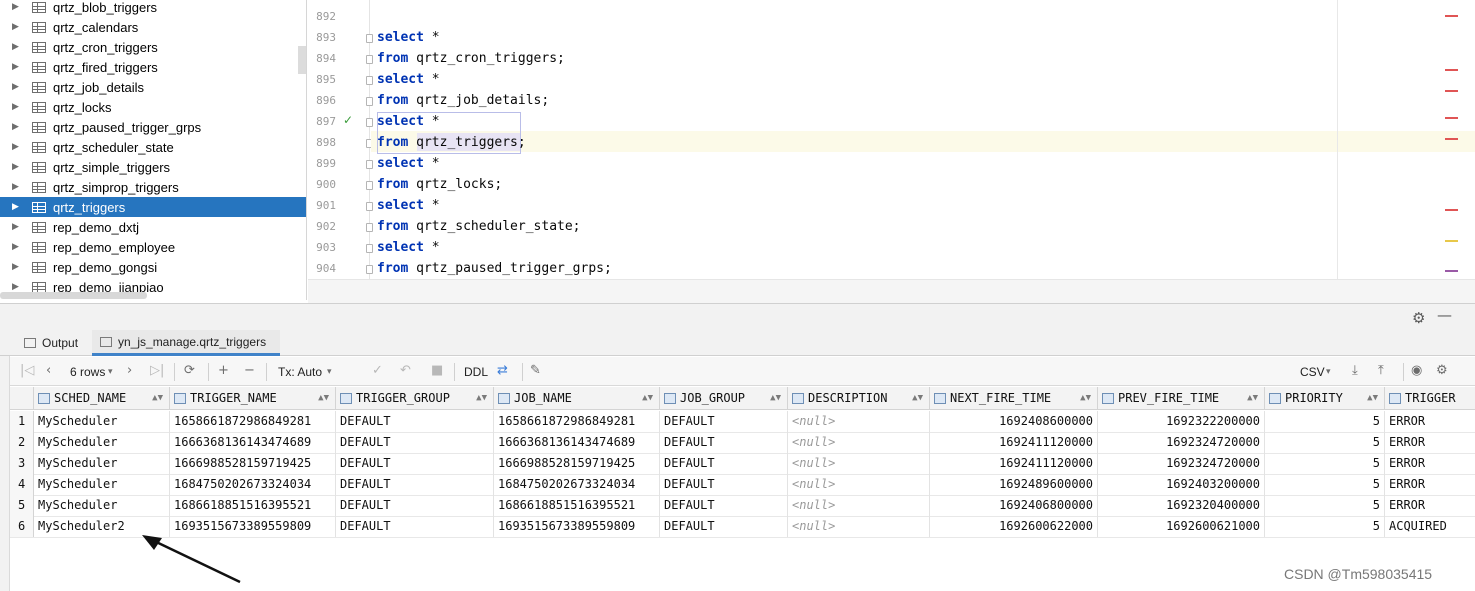 The width and height of the screenshot is (1475, 591). Describe the element at coordinates (437, 370) in the screenshot. I see `stop-icon: ■` at that location.